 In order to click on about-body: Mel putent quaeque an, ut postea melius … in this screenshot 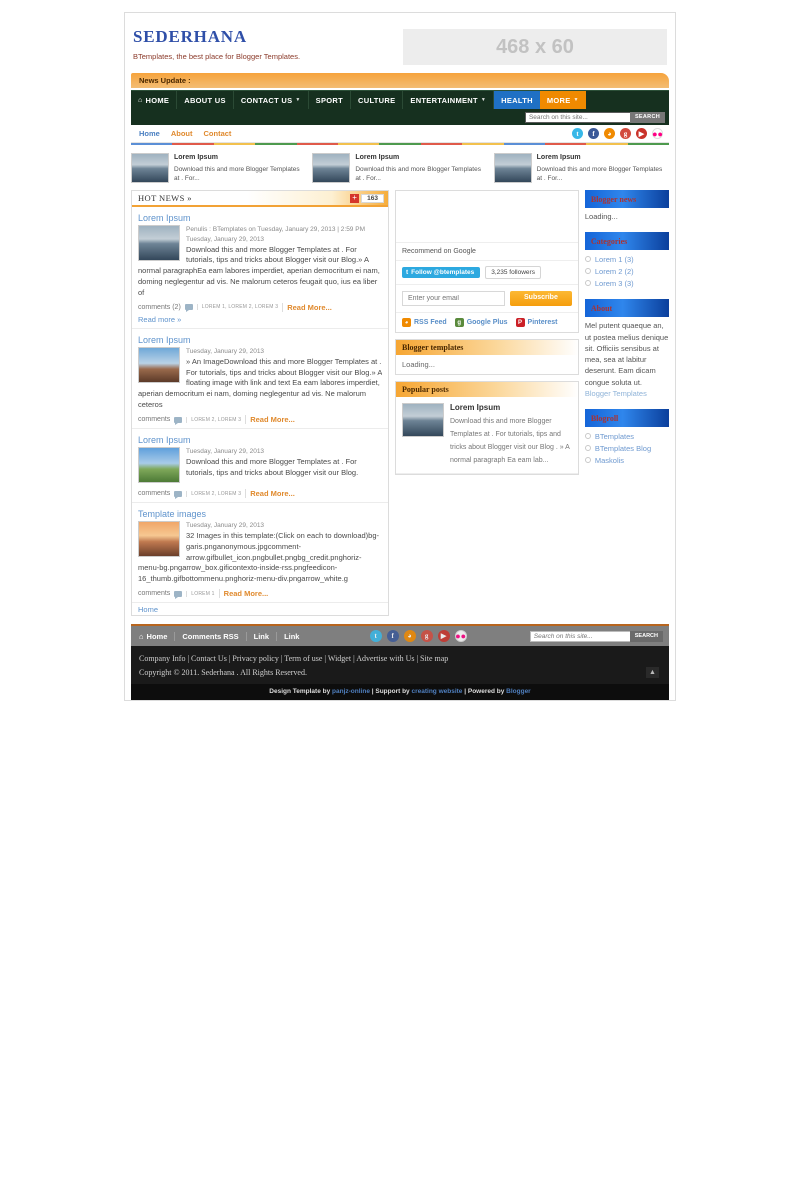, I will do `click(627, 359)`.